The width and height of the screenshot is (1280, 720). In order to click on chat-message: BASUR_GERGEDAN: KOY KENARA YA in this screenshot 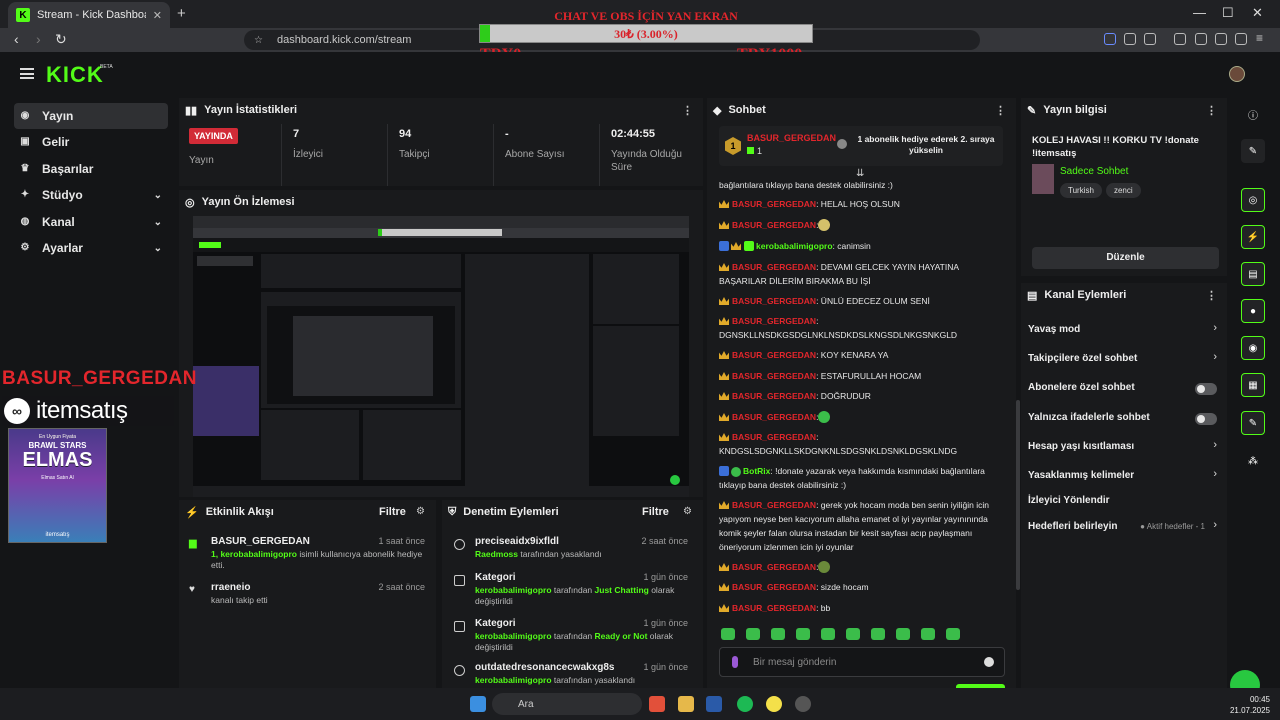, I will do `click(860, 355)`.